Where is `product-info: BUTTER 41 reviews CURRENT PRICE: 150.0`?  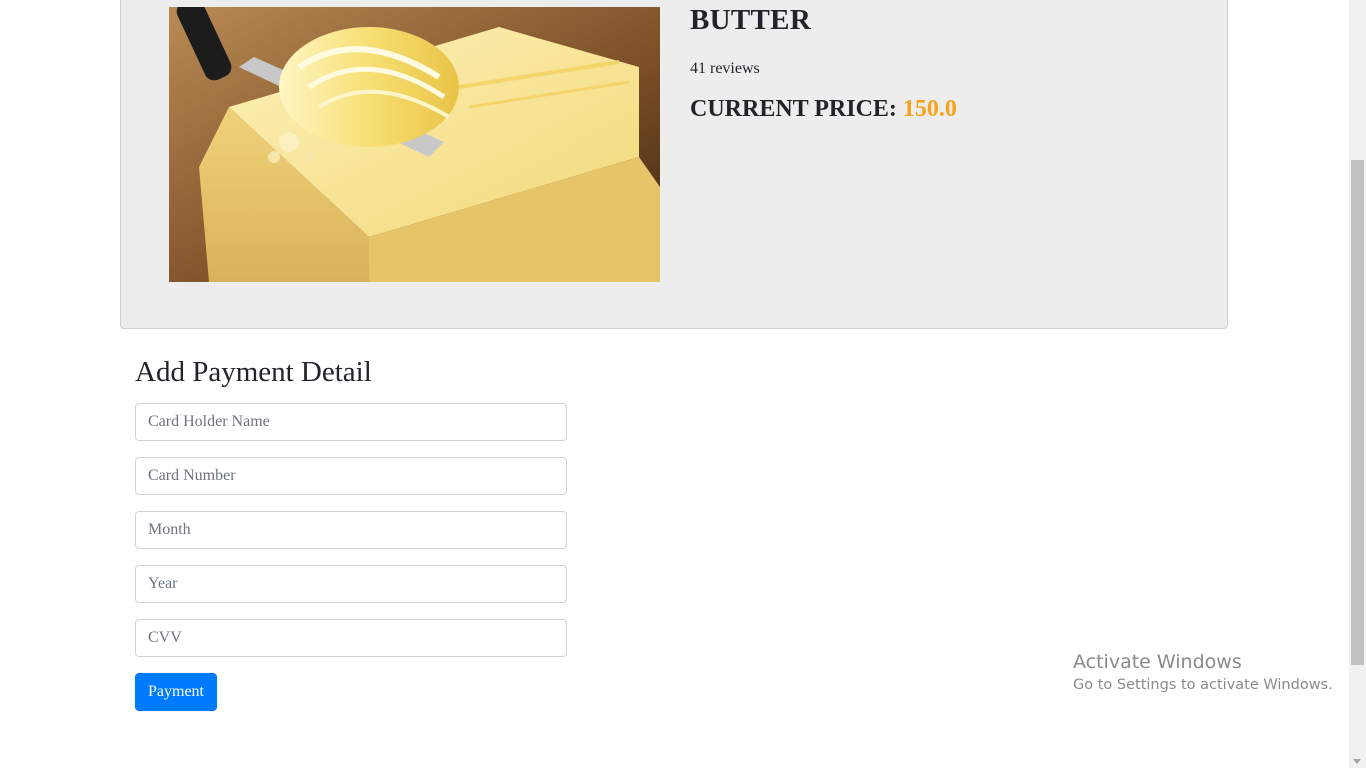 product-info: BUTTER 41 reviews CURRENT PRICE: 150.0 is located at coordinates (940, 63).